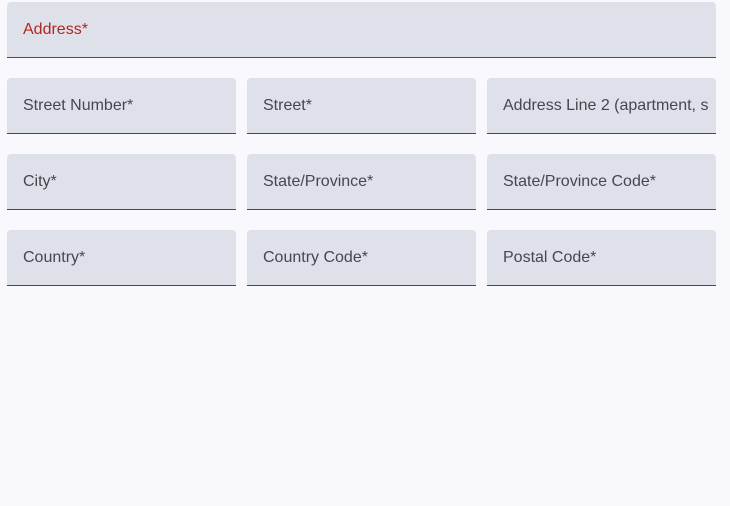 The image size is (730, 506). I want to click on country-row: Country* Country Code* Postal Code*, so click(361, 258).